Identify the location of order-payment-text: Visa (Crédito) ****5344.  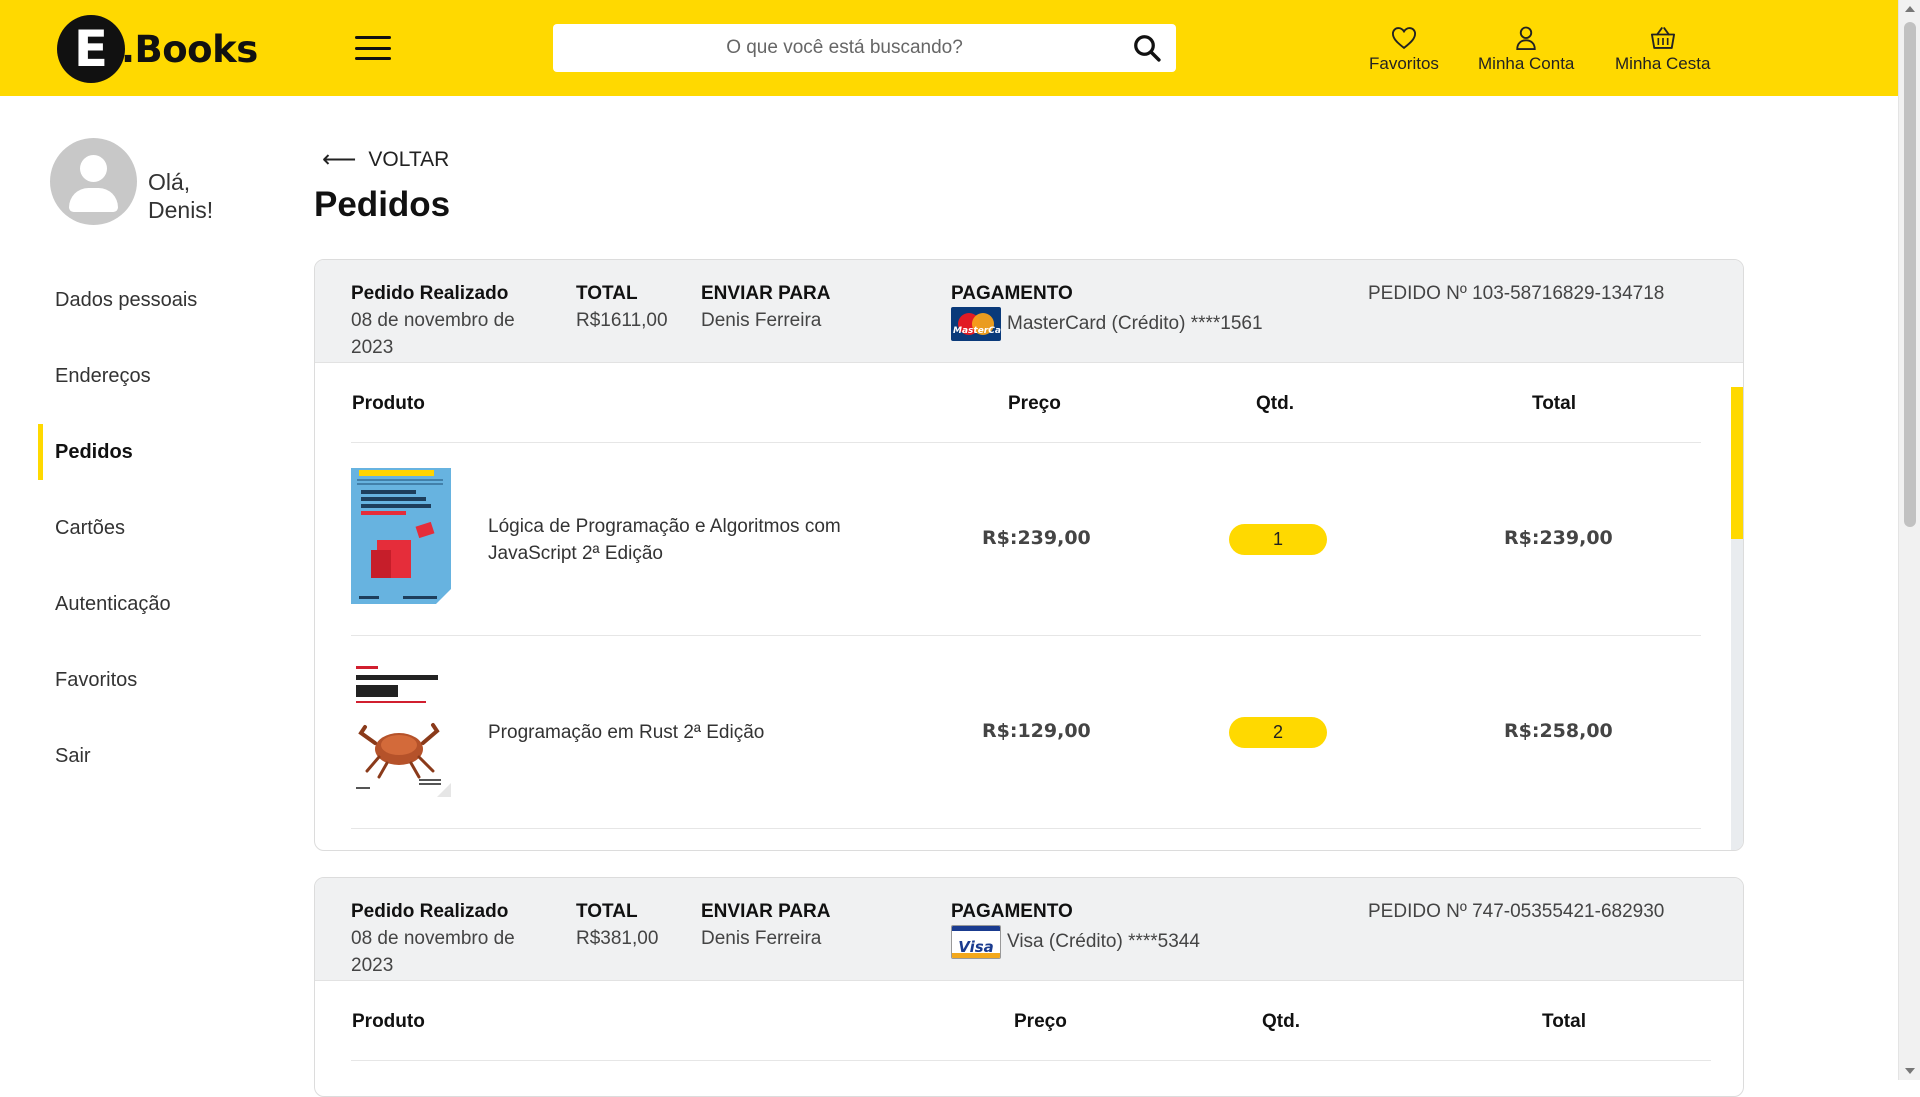
(1103, 942).